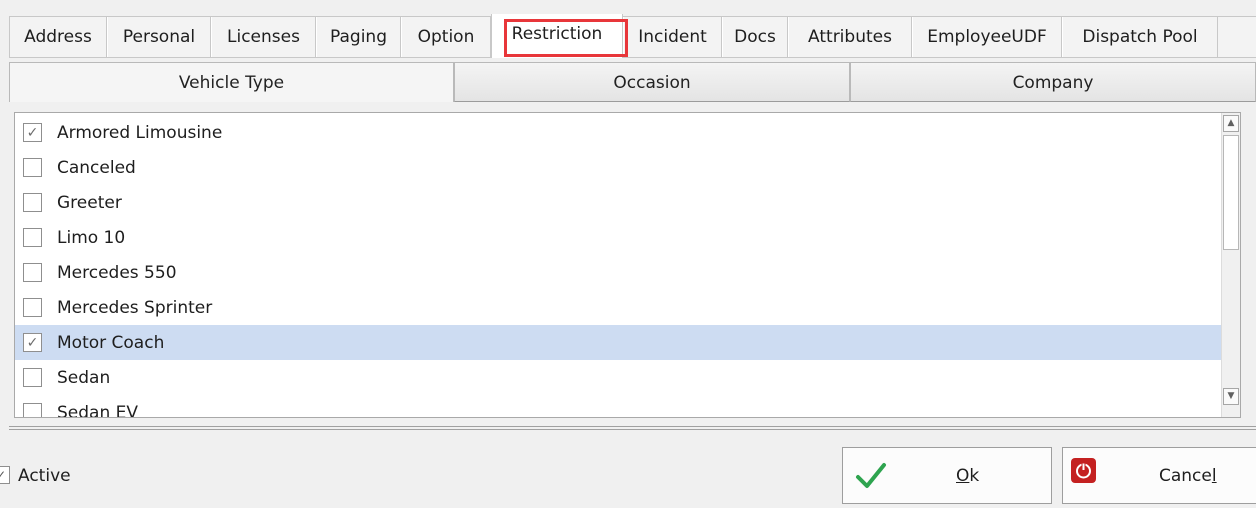 This screenshot has width=1256, height=508. What do you see at coordinates (618, 377) in the screenshot?
I see `list-item: Sedan` at bounding box center [618, 377].